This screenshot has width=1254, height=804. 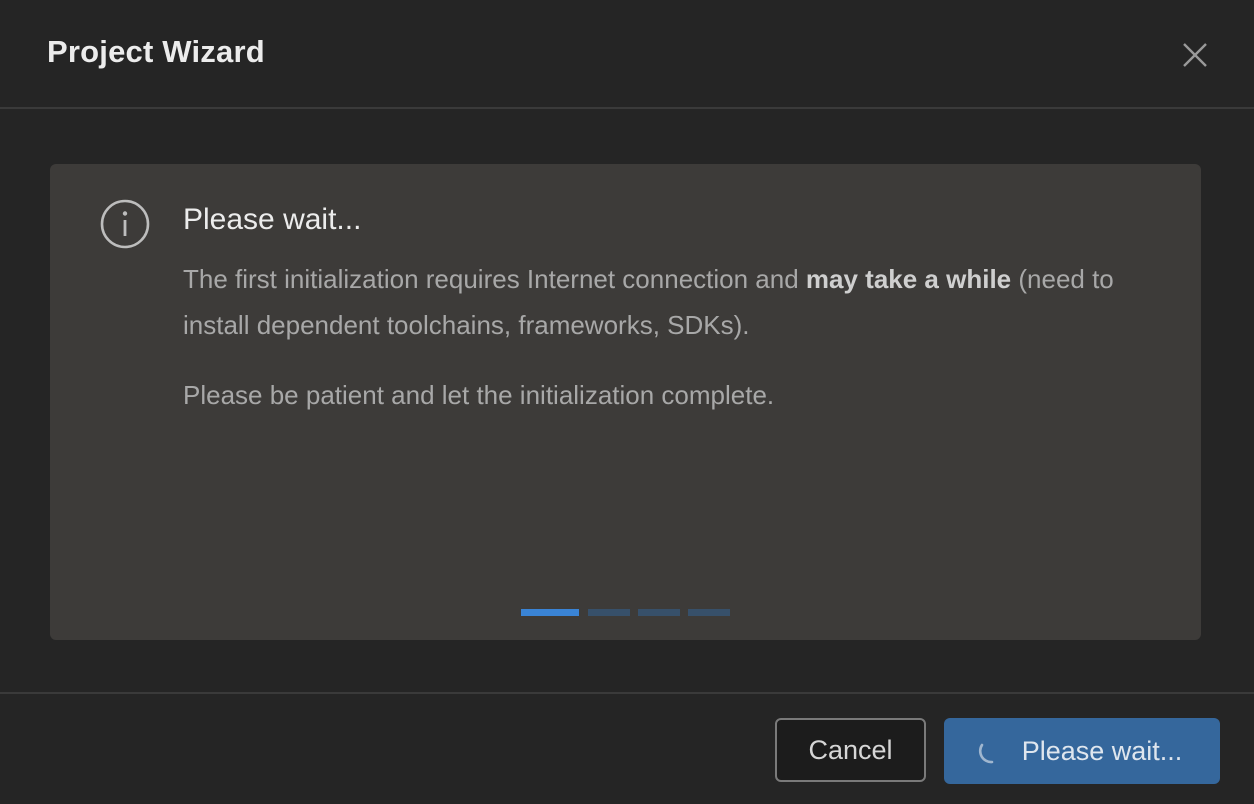 I want to click on info-icon, so click(x=125, y=224).